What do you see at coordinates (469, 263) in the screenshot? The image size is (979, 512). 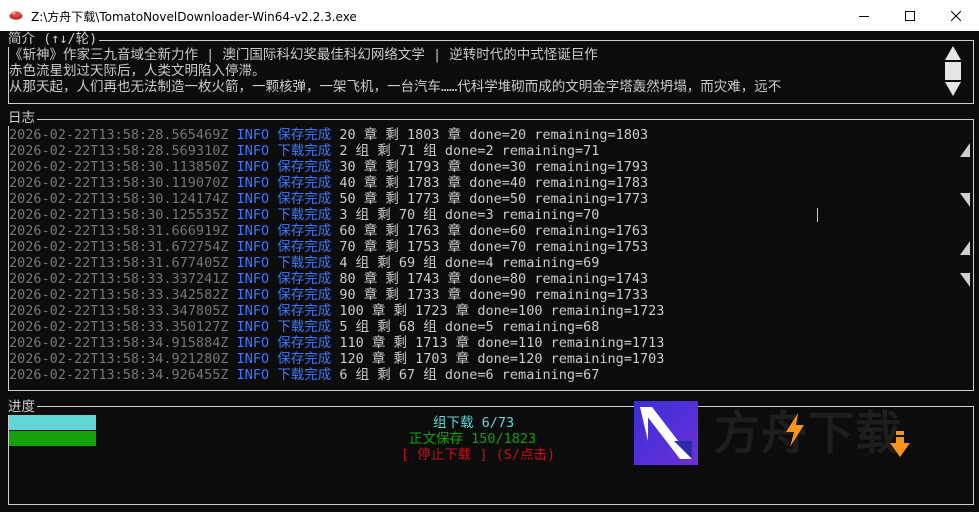 I see `log-message: 4 组 剩 69 组 done=4 remaining=69` at bounding box center [469, 263].